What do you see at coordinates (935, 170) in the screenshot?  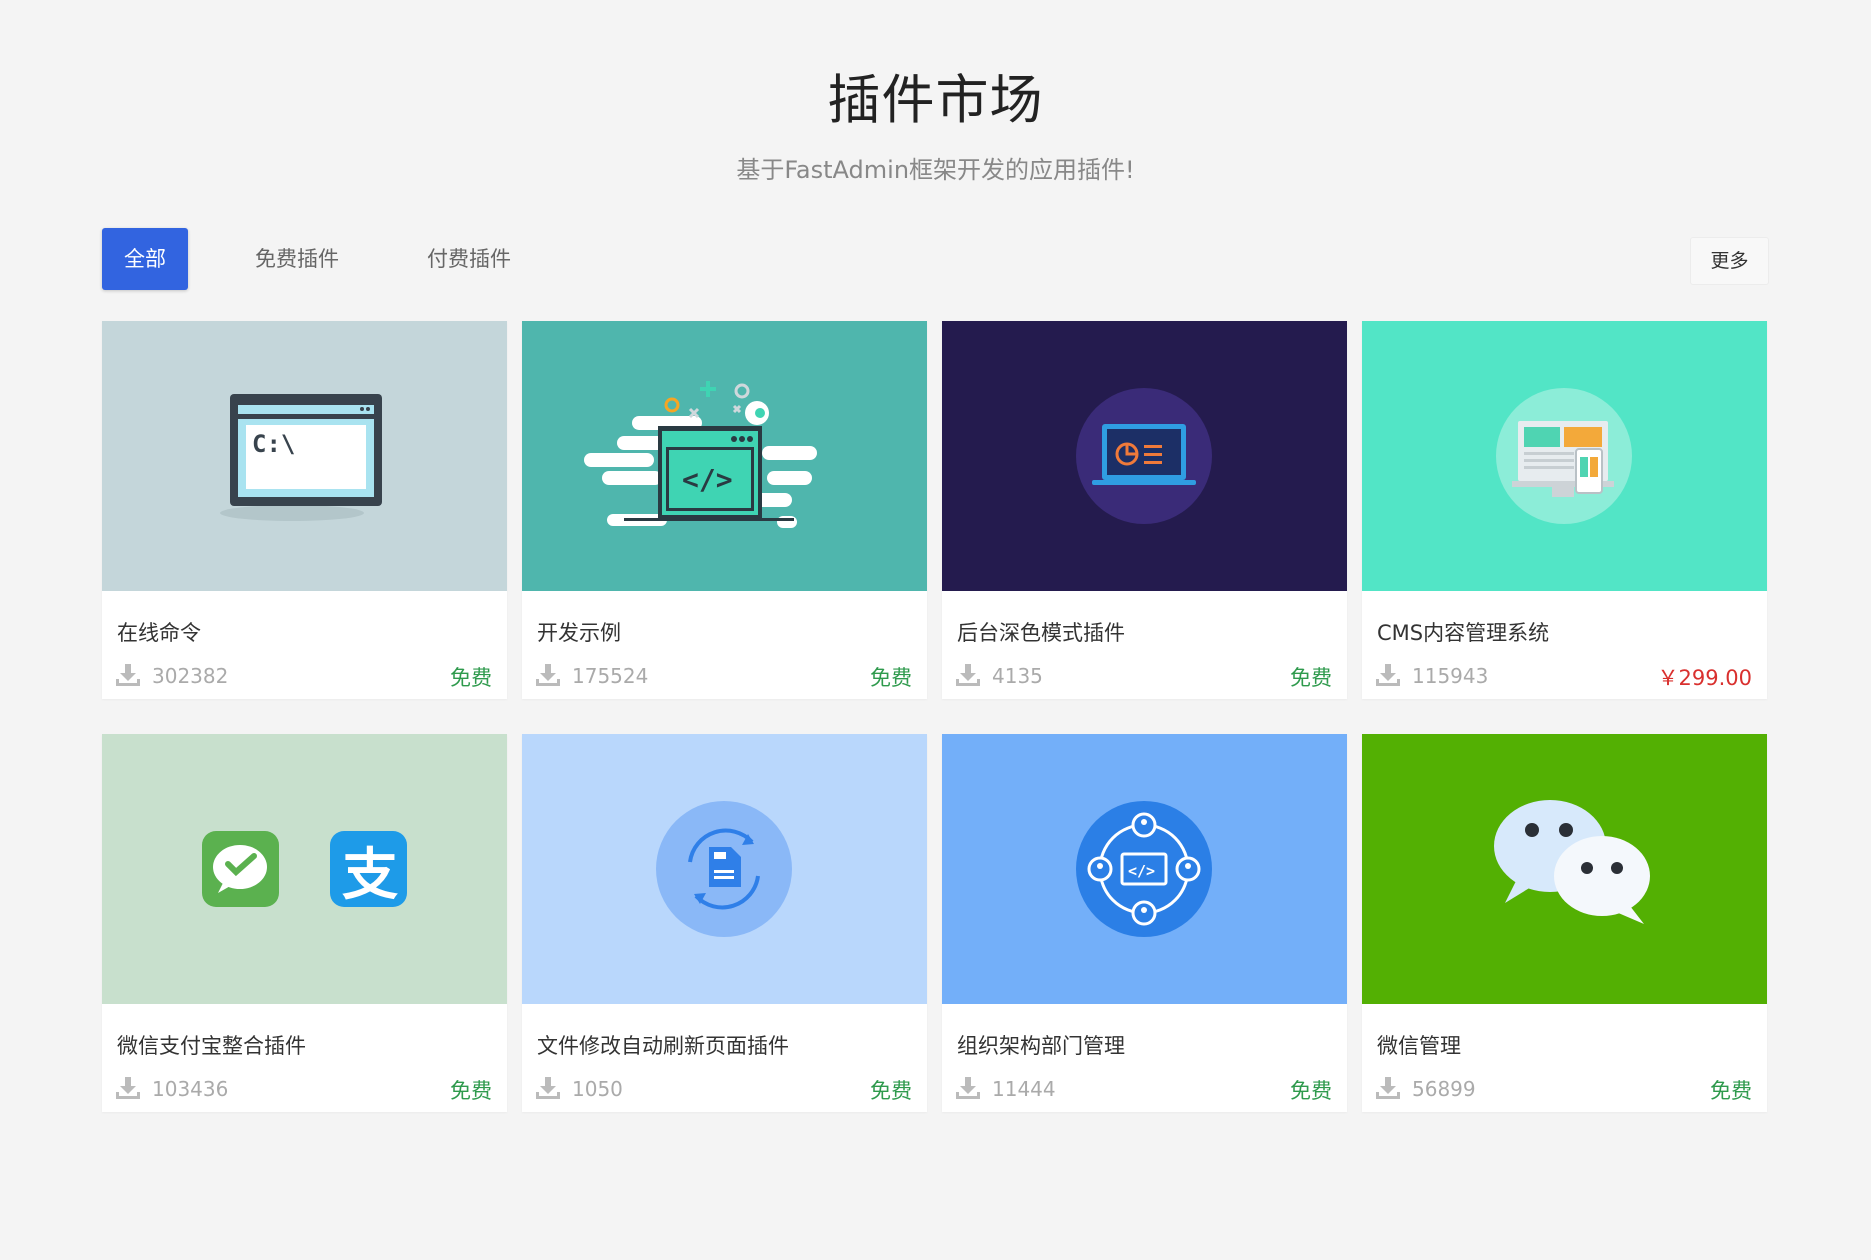 I see `page-subtitle: 基于FastAdmin框架开发的应用插件!` at bounding box center [935, 170].